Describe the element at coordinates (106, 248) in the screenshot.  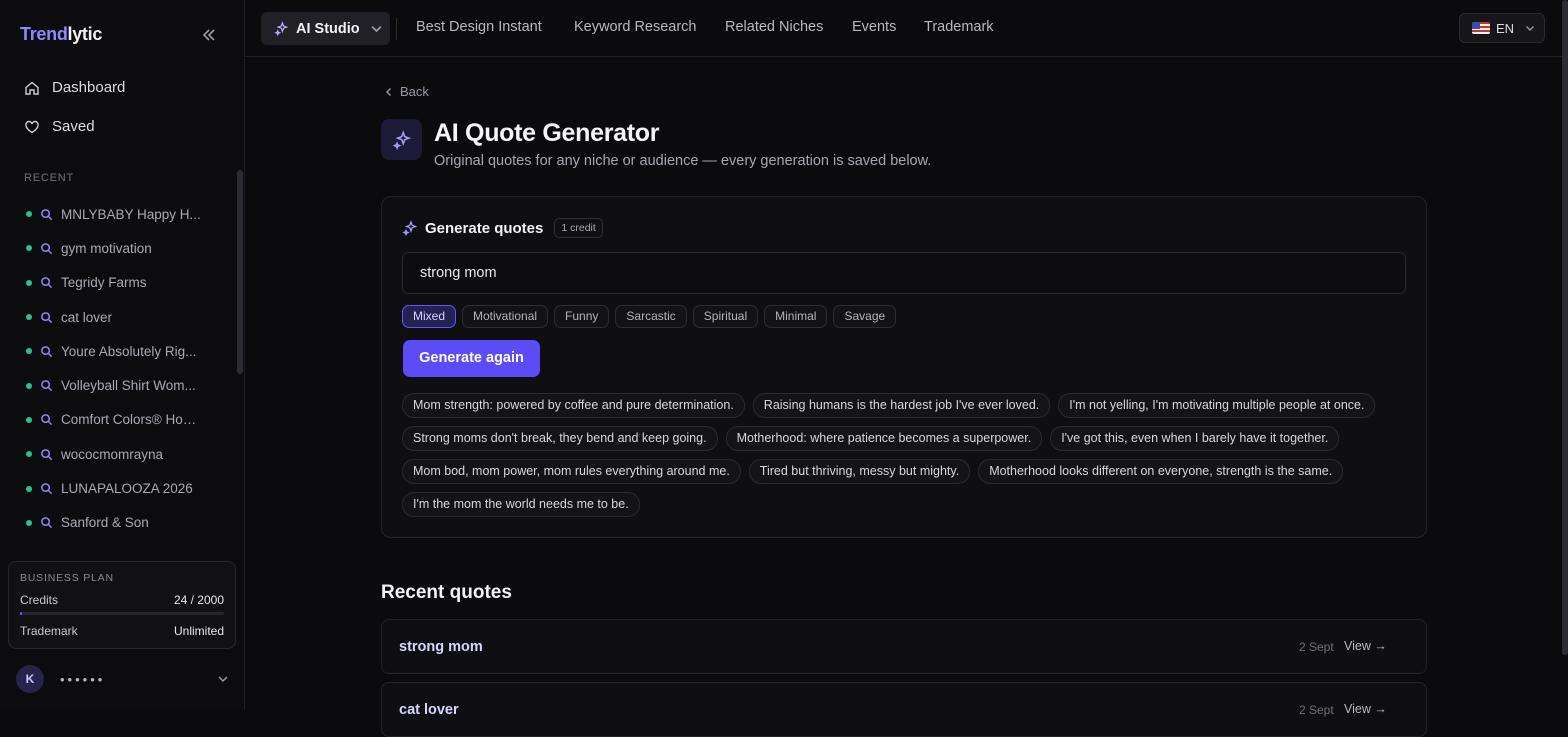
I see `recent-search-label: gym motivation` at that location.